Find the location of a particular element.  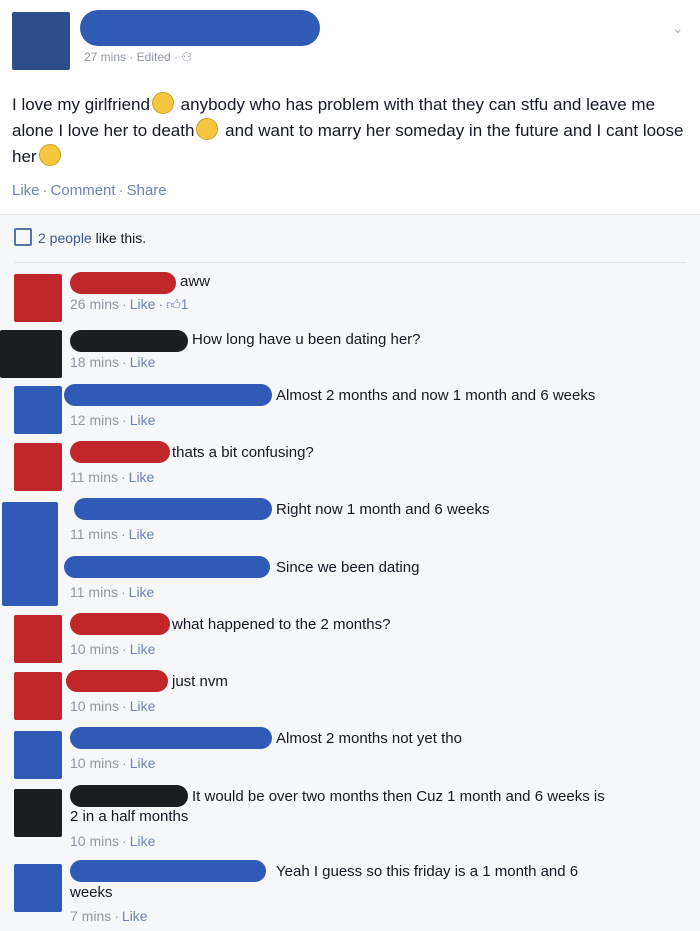

thumbs-up-icon is located at coordinates (23, 237).